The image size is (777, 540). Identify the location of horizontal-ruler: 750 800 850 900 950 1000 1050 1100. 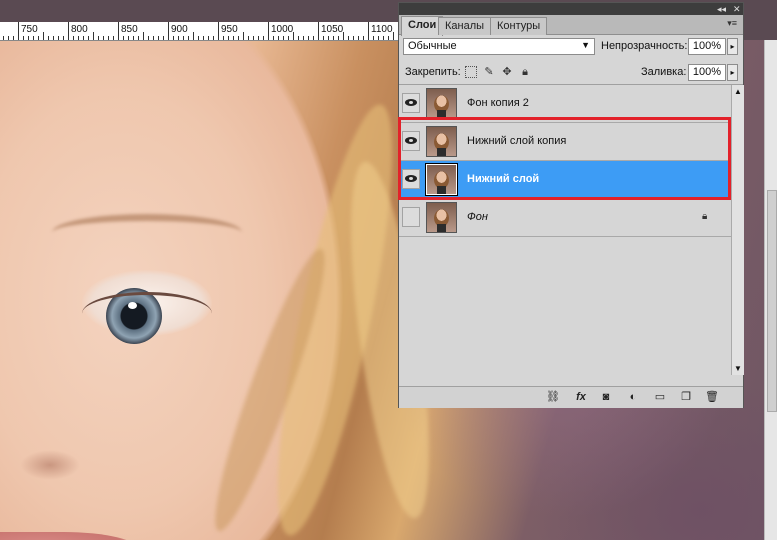
(200, 31).